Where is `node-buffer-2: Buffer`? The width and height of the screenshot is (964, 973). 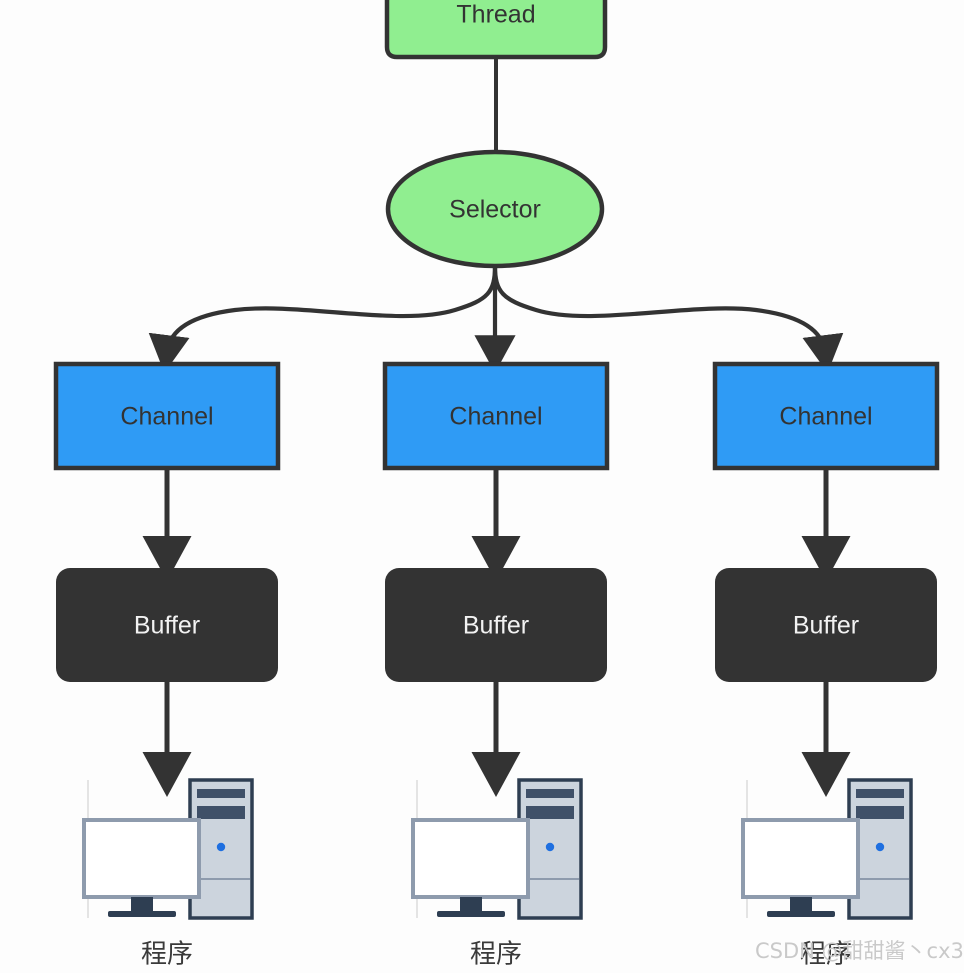
node-buffer-2: Buffer is located at coordinates (496, 625).